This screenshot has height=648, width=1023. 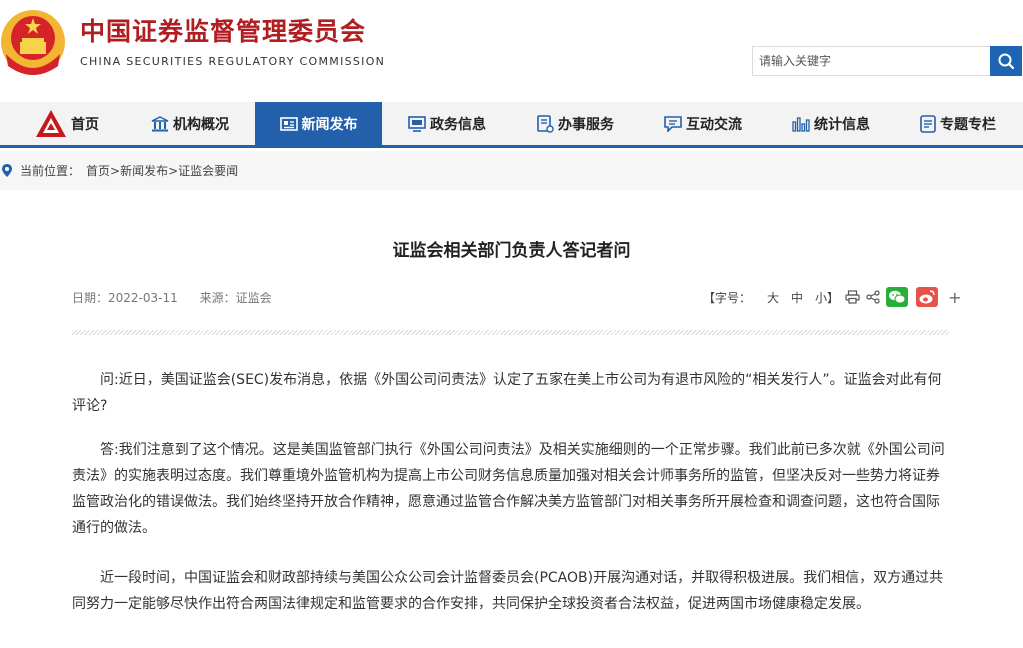 I want to click on breadcrumb: 当前位置： 首页 > 新闻发布 > 证监会要闻, so click(x=511, y=170).